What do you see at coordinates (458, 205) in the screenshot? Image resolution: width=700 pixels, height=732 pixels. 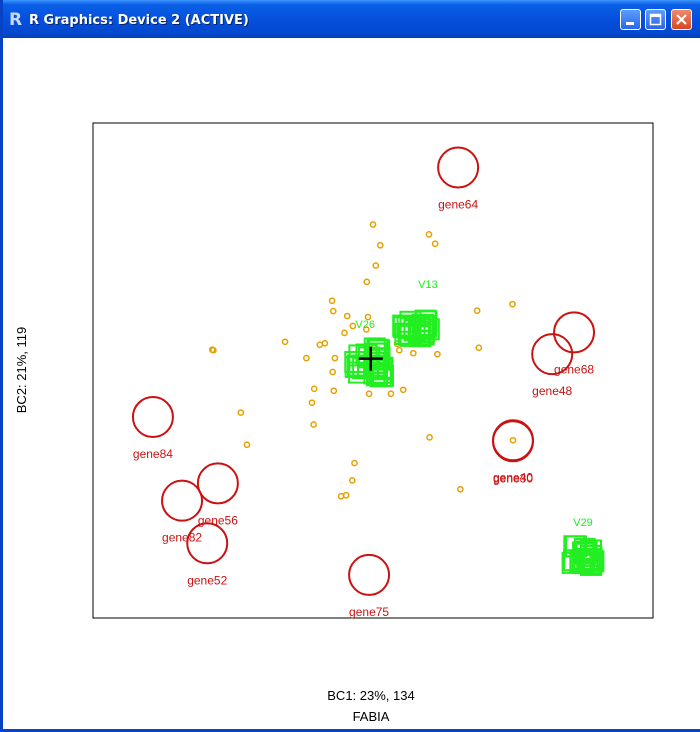 I see `gene-label-gene64: gene64` at bounding box center [458, 205].